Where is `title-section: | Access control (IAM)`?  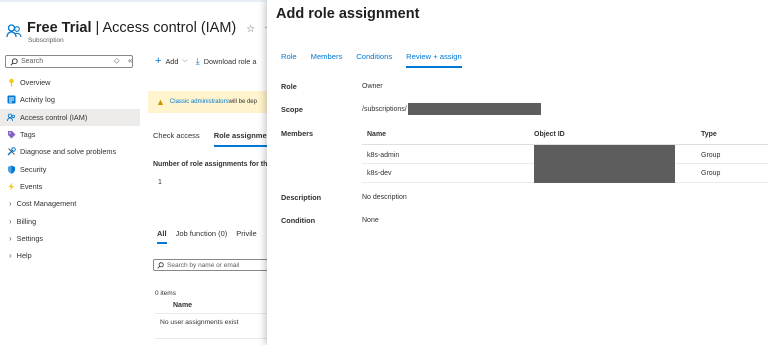
title-section: | Access control (IAM) is located at coordinates (164, 28).